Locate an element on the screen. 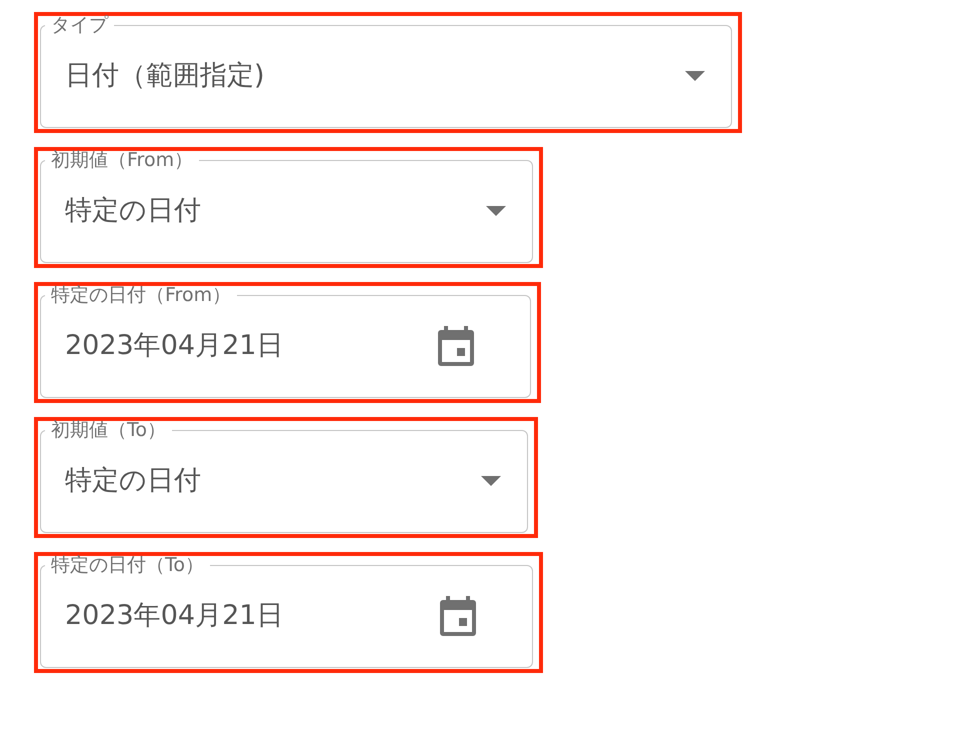 This screenshot has height=752, width=980. field-label: 初期値（To） is located at coordinates (109, 430).